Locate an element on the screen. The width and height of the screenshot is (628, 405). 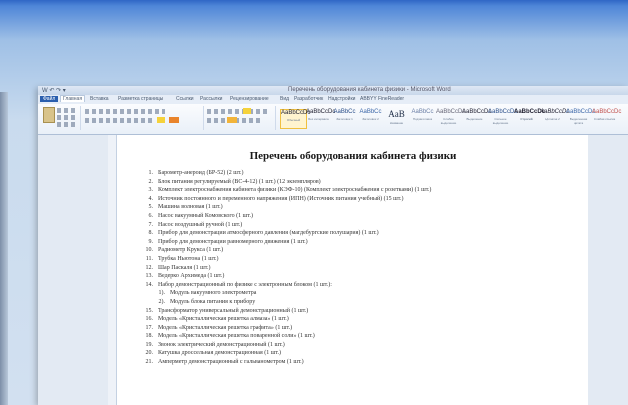
tab-mailings: Рассылки is located at coordinates (211, 99).